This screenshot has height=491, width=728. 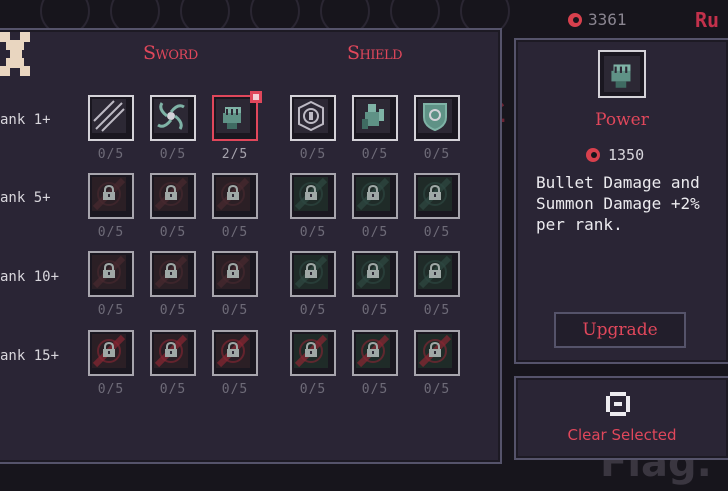 What do you see at coordinates (109, 116) in the screenshot?
I see `slash-icon` at bounding box center [109, 116].